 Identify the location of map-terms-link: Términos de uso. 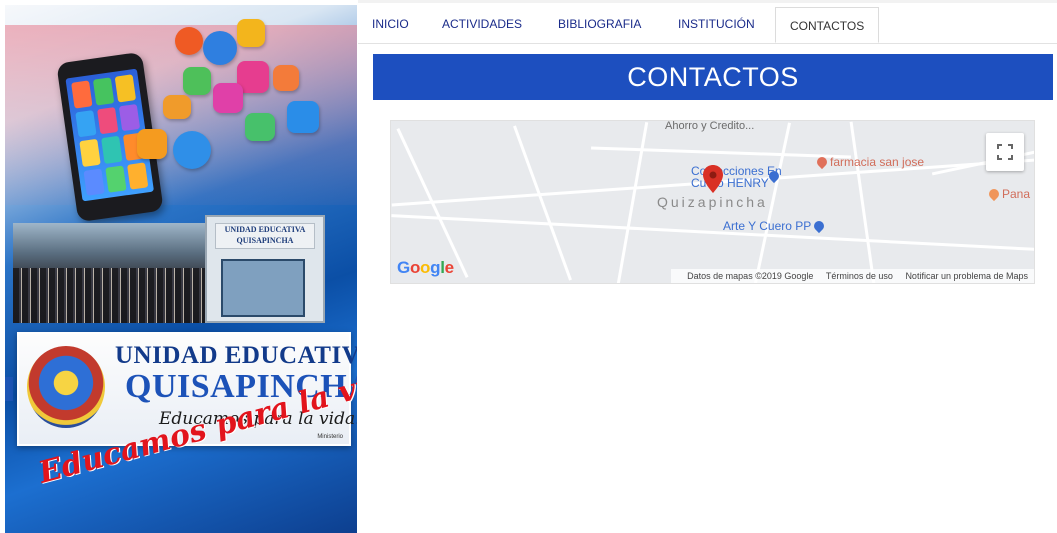
(859, 276).